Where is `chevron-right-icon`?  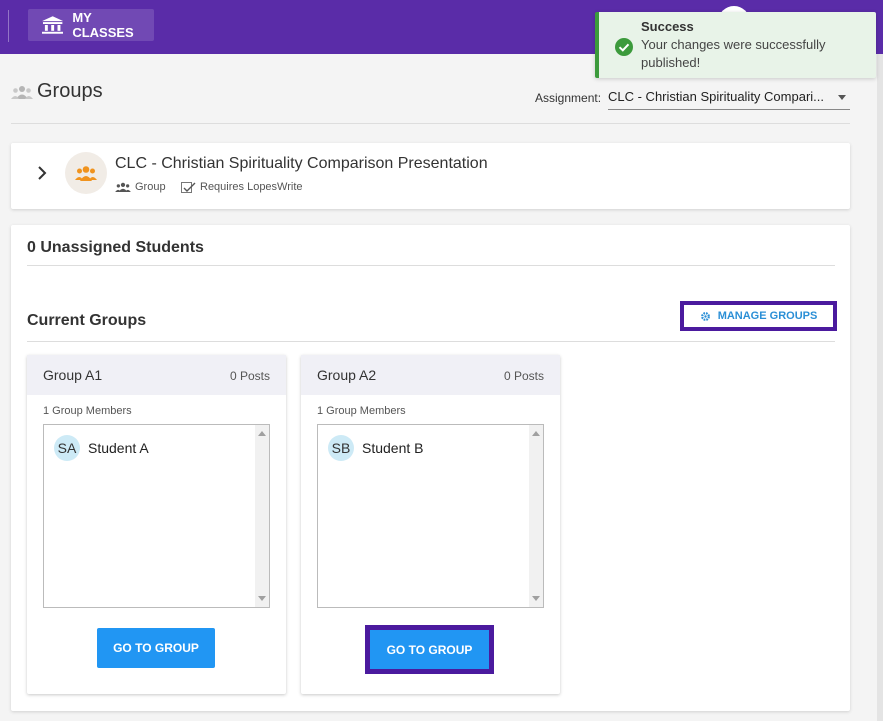
chevron-right-icon is located at coordinates (42, 173).